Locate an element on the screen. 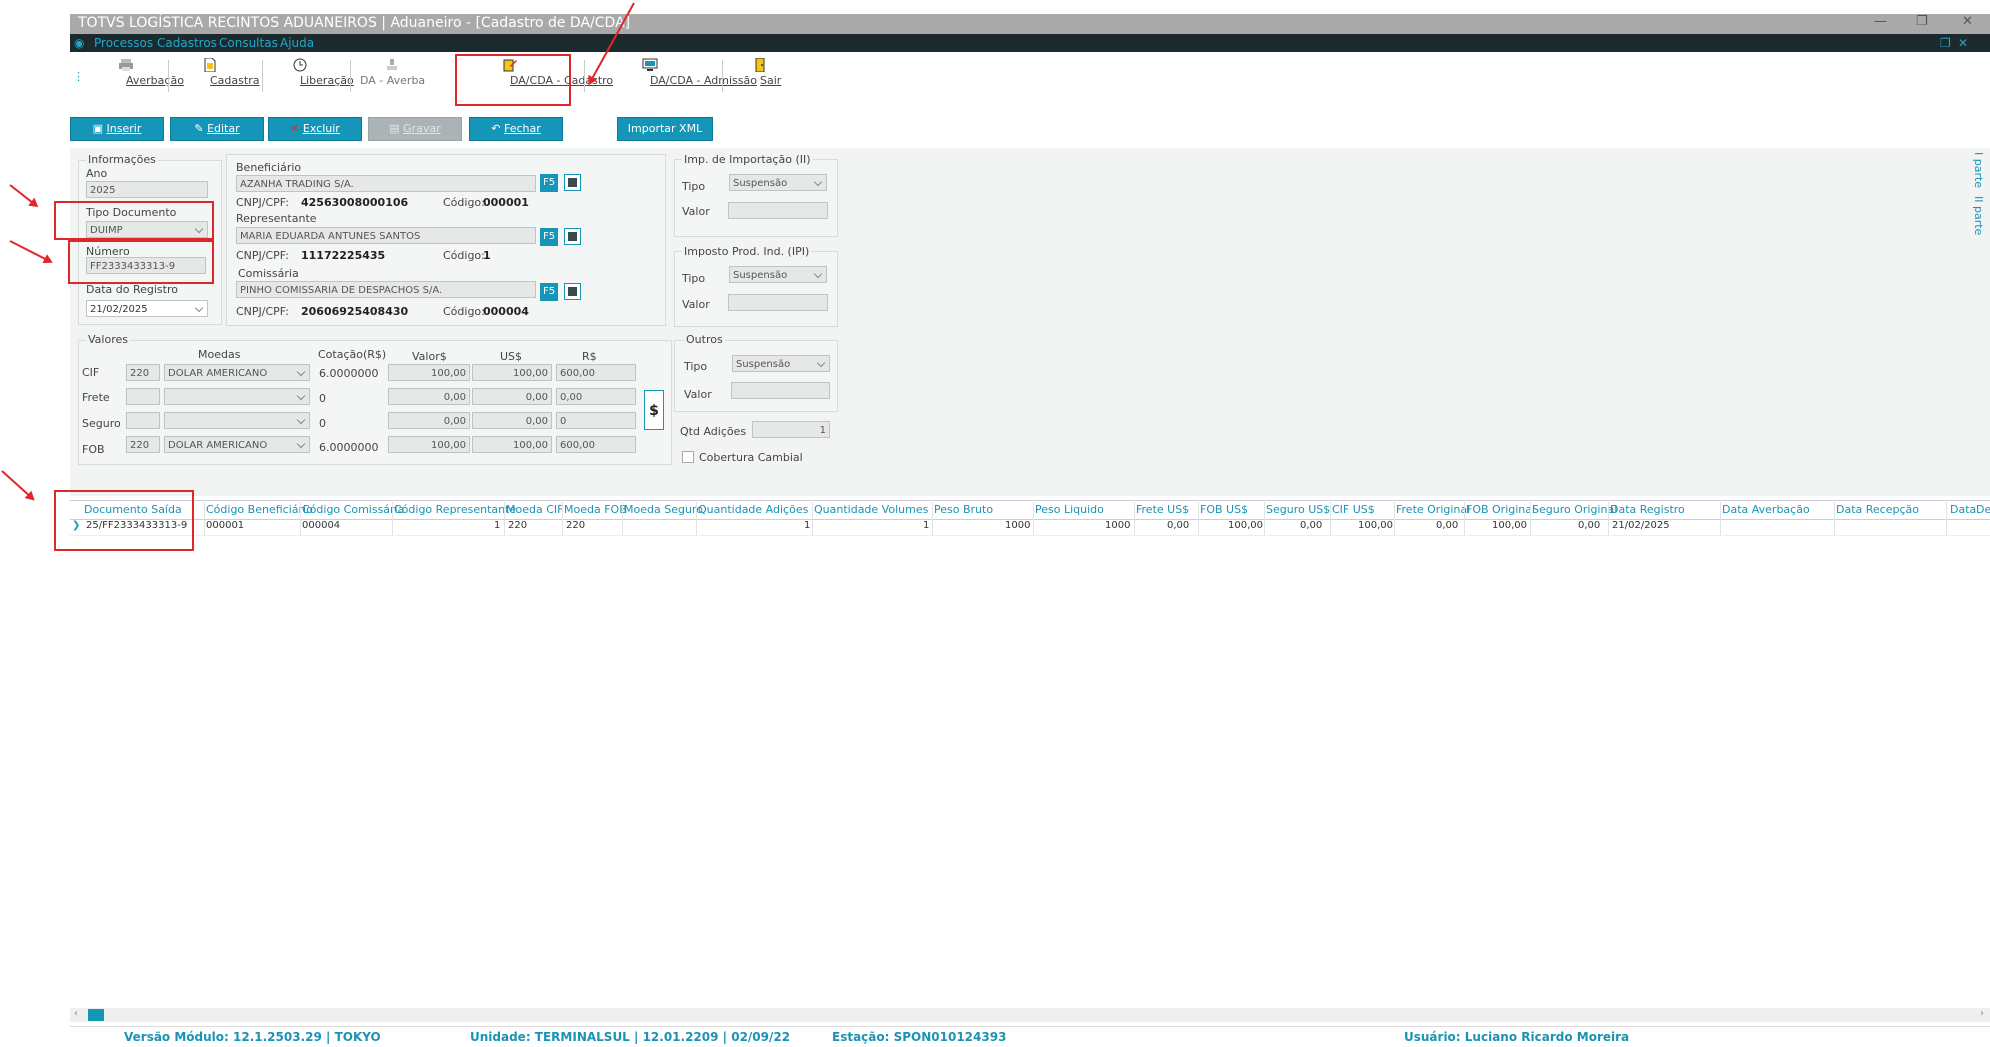 The width and height of the screenshot is (1990, 1047). col-peso-liquido: Peso Liquido is located at coordinates (1069, 509).